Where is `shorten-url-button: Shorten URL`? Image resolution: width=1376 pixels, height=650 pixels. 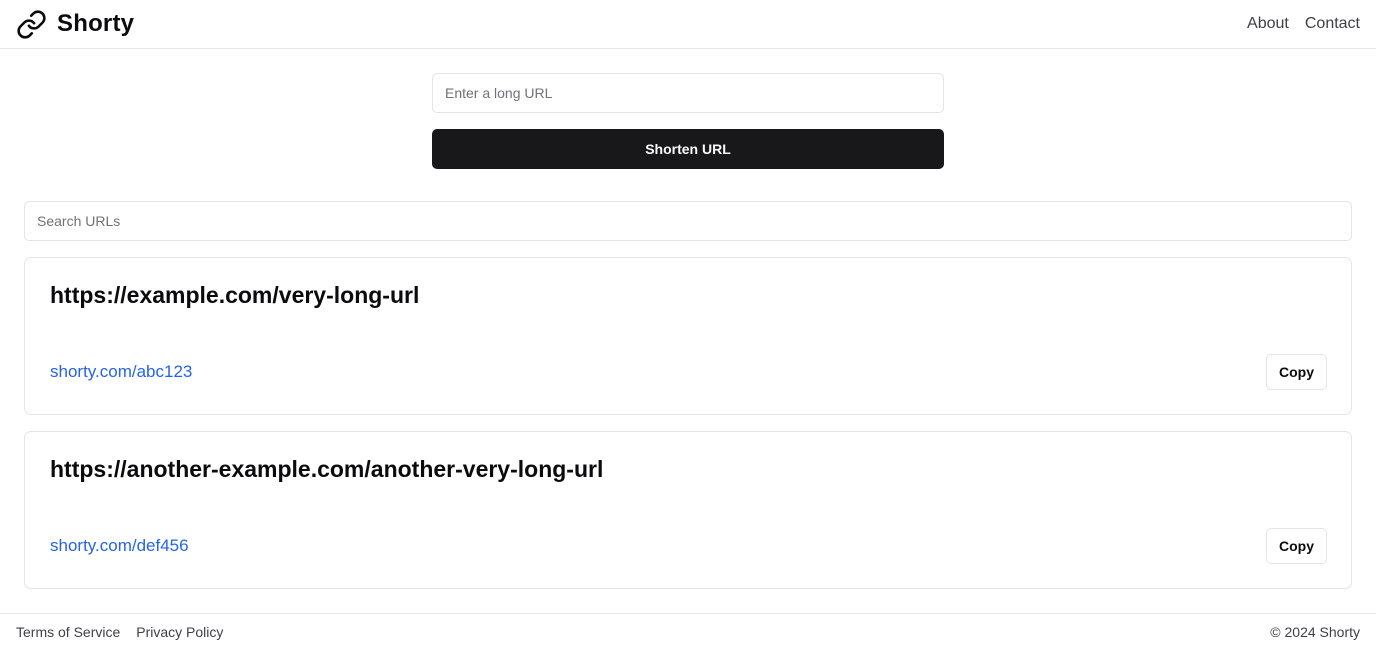
shorten-url-button: Shorten URL is located at coordinates (688, 149).